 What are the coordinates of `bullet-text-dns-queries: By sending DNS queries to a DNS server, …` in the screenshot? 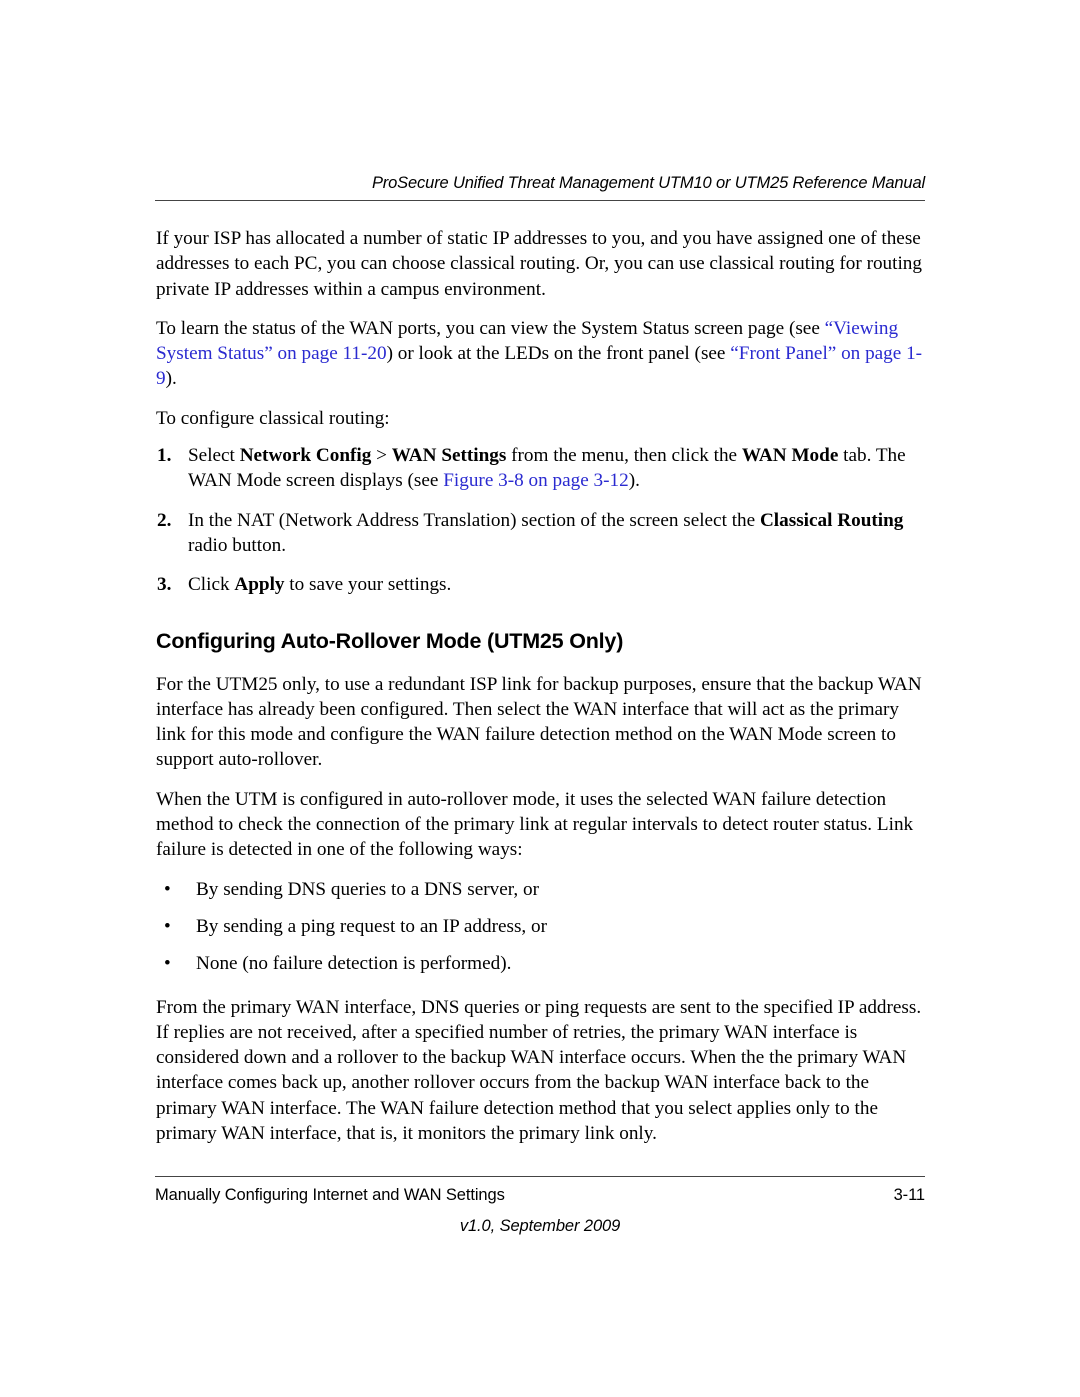 It's located at (367, 889).